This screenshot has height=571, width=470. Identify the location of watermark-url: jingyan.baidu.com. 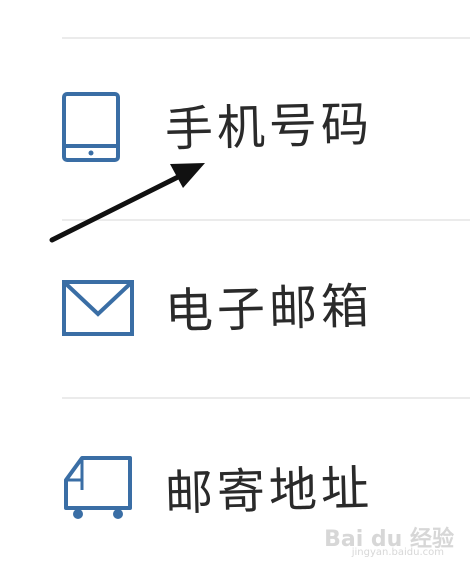
(397, 552).